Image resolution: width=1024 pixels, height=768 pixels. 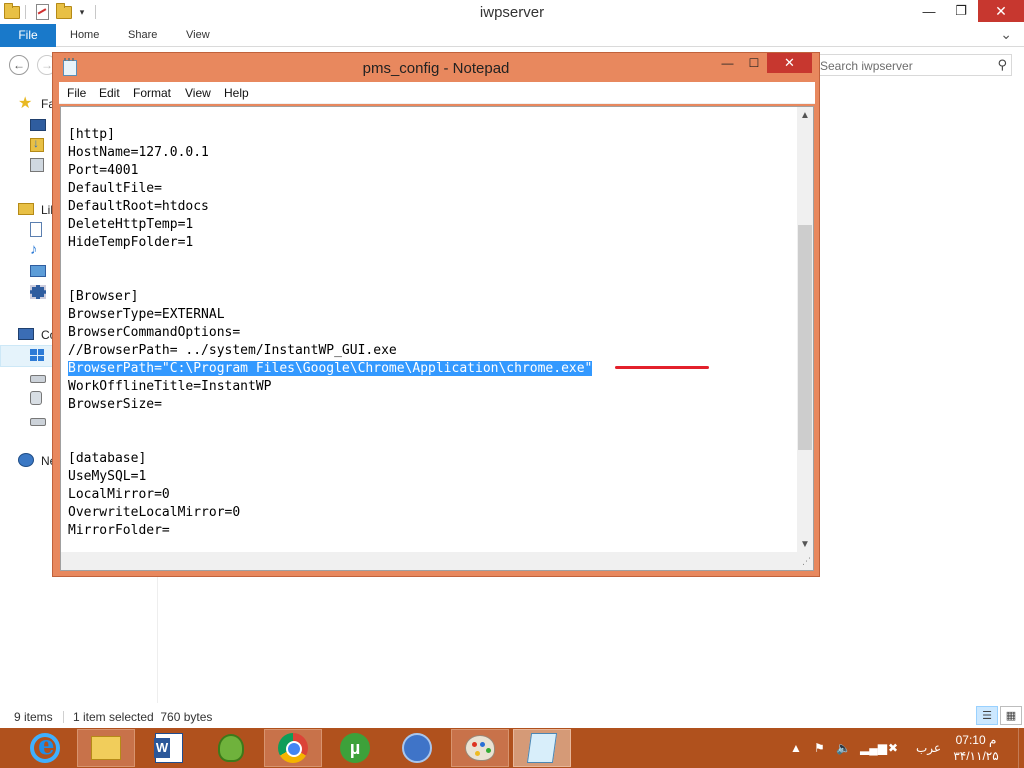 I want to click on text-line: [http], so click(x=433, y=135).